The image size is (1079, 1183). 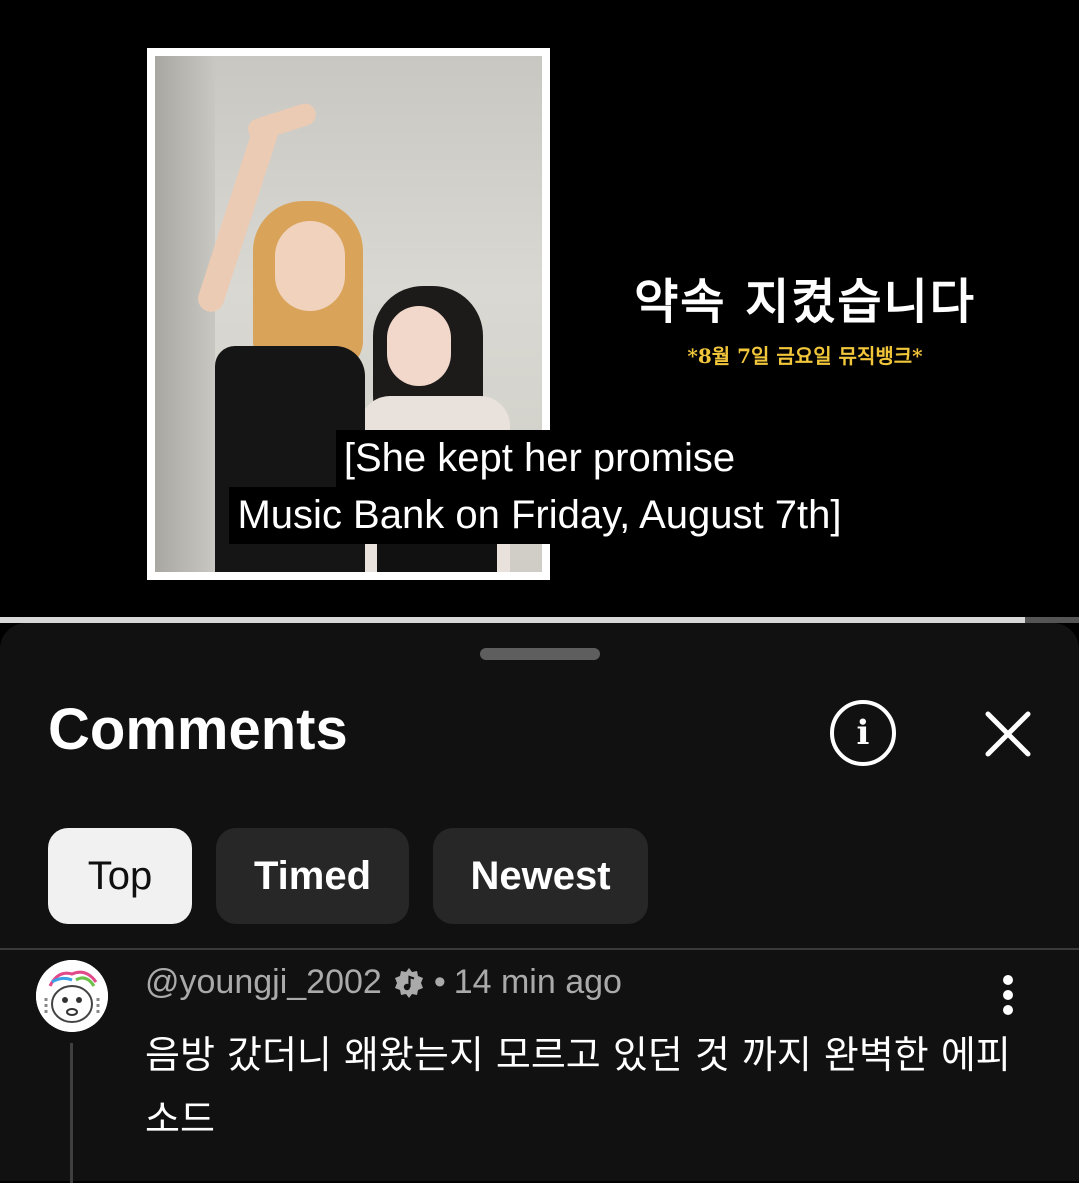 I want to click on avatar-drawing-icon, so click(x=72, y=996).